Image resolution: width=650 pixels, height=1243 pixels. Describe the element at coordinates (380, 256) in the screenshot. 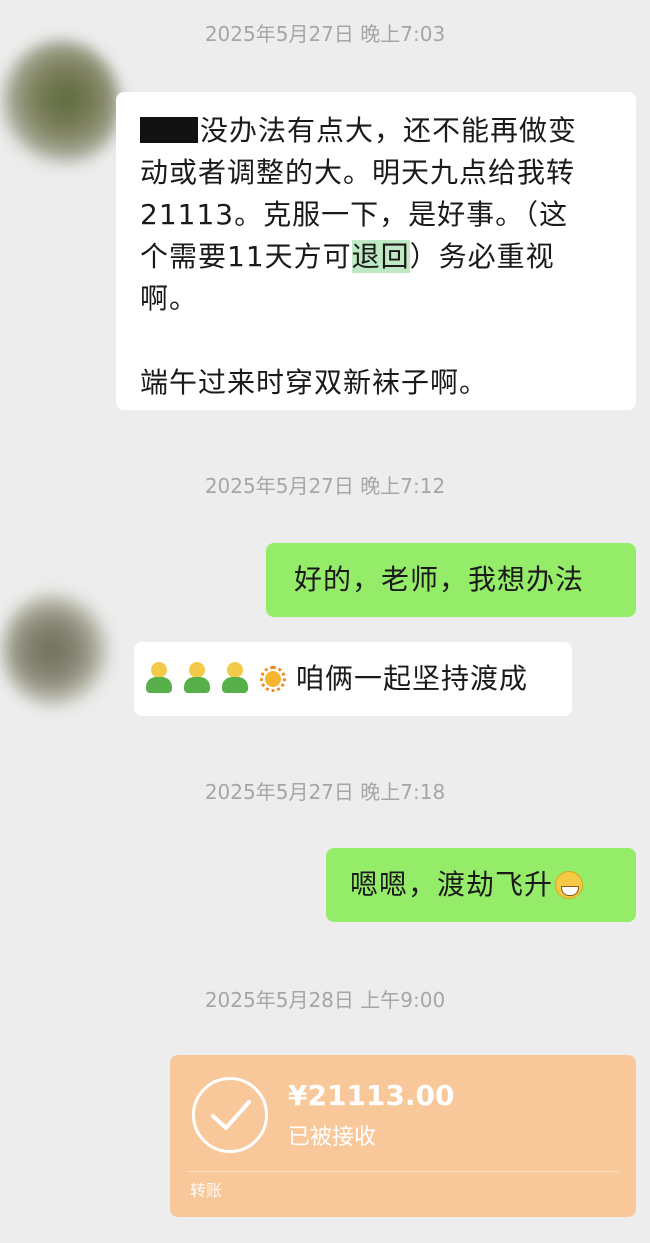

I see `highlighted-text: 退回` at that location.